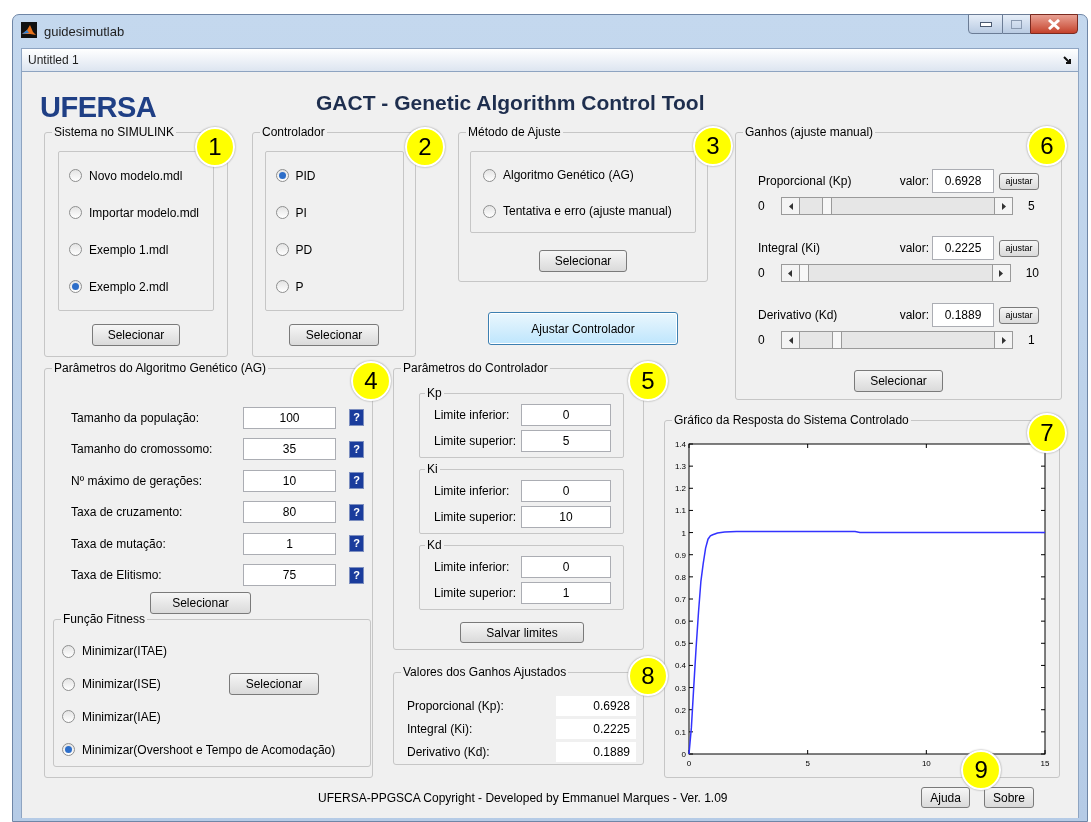  I want to click on axis-tick-label: 0.1, so click(680, 732).